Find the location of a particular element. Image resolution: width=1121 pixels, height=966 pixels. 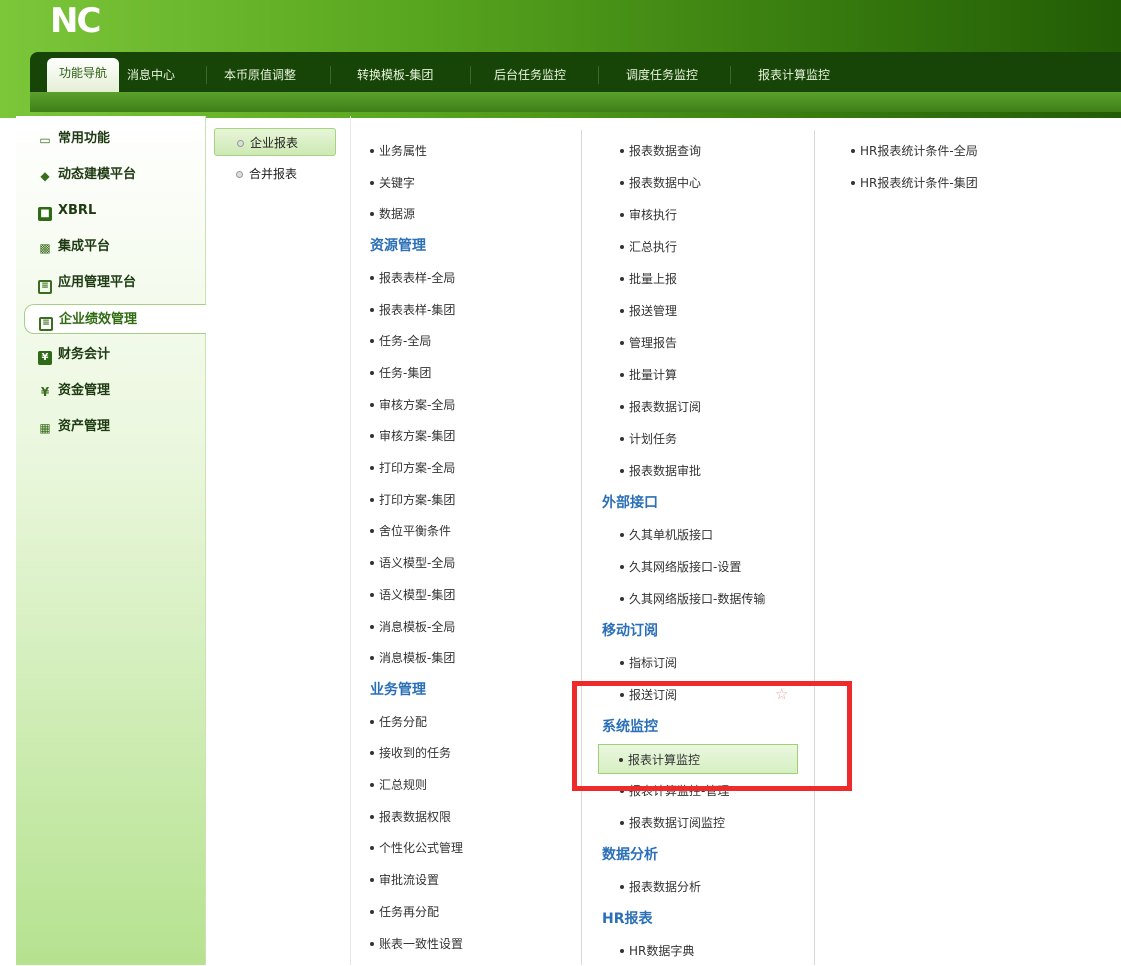

menu-item: 语义模型-全局 is located at coordinates (412, 563).